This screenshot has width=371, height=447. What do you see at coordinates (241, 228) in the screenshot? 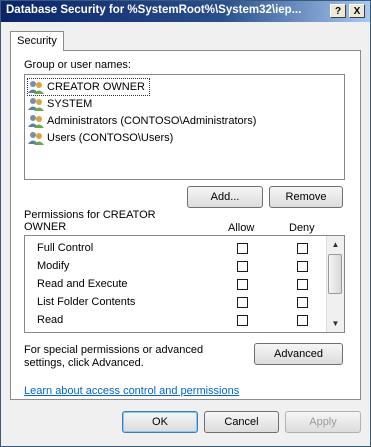
I see `allow-column-header: Allow` at bounding box center [241, 228].